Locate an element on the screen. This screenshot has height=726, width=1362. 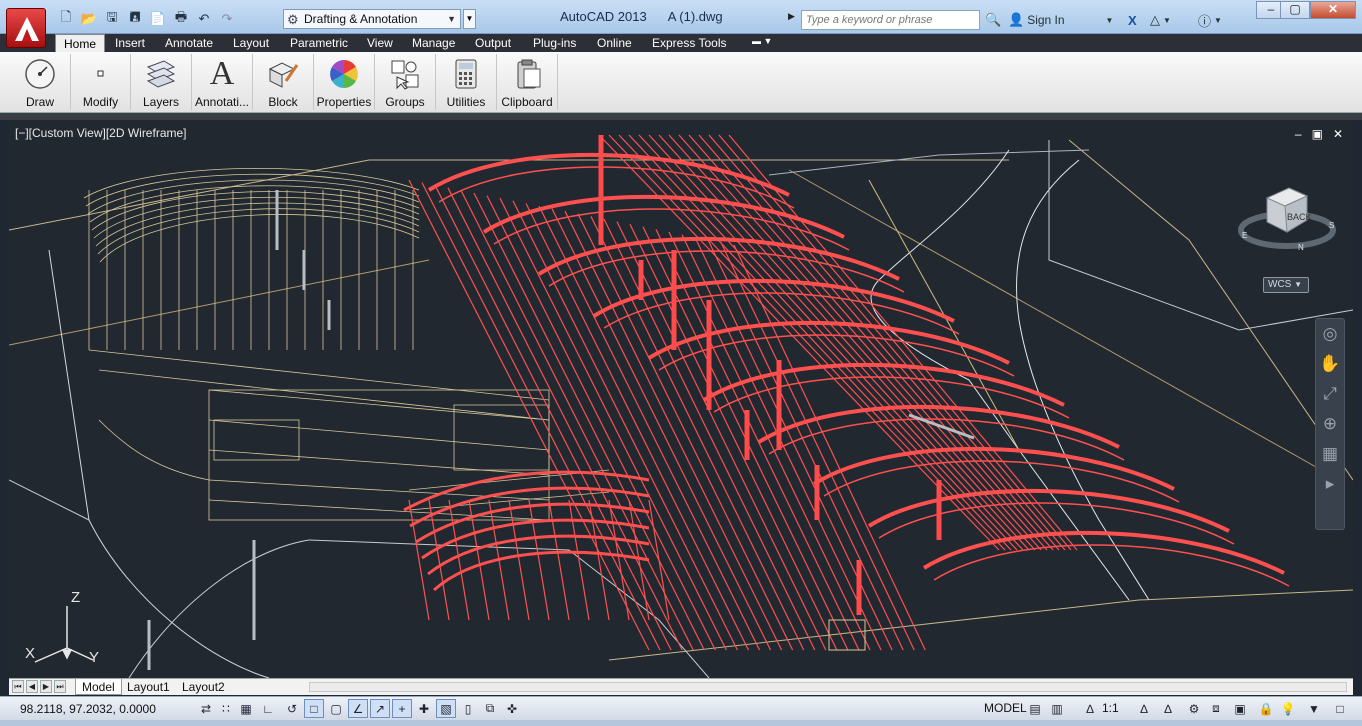
workspace-switching-icon: ⚙ is located at coordinates (1194, 708).